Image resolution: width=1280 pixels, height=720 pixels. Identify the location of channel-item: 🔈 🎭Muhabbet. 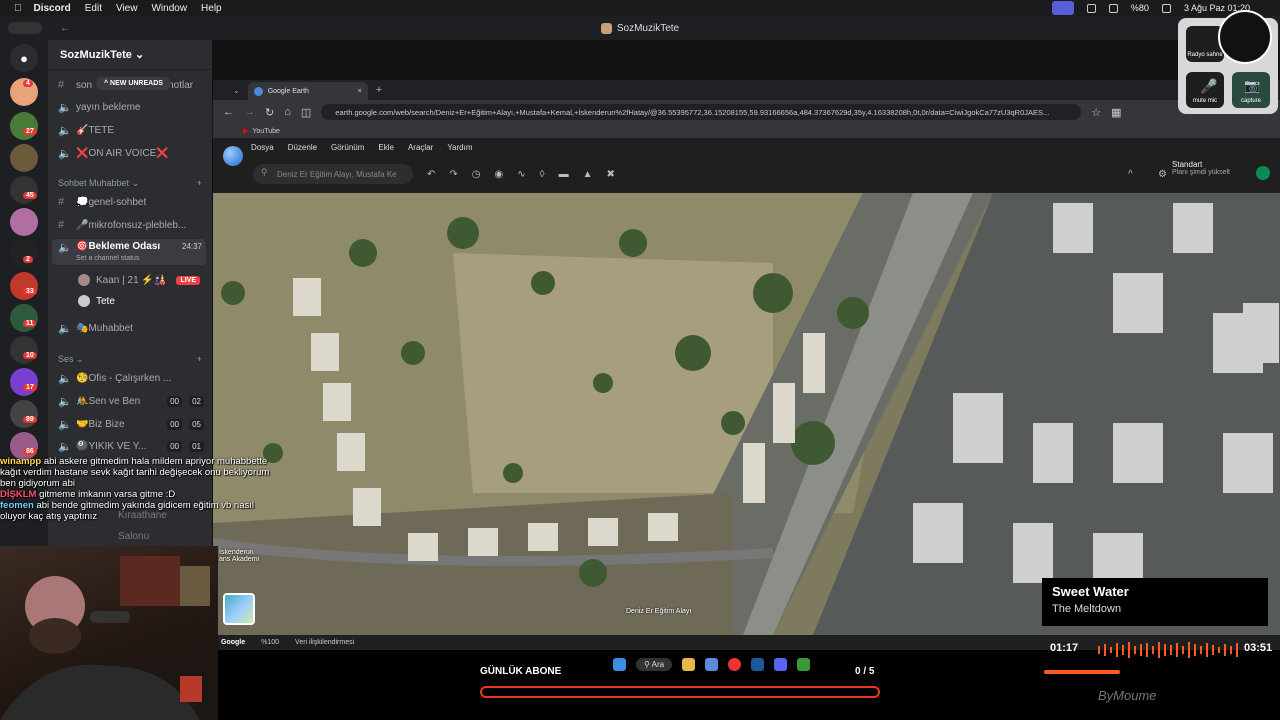
(133, 328).